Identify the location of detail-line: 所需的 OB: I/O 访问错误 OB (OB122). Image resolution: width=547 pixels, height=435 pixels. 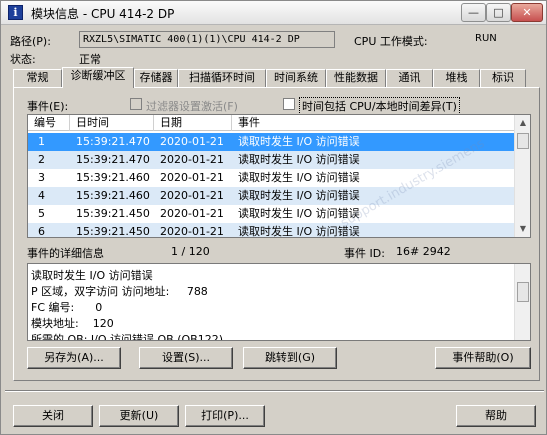
(127, 337).